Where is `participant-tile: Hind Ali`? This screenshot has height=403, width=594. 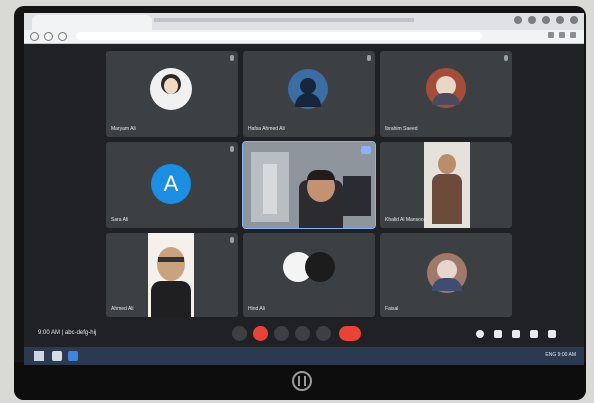 participant-tile: Hind Ali is located at coordinates (309, 275).